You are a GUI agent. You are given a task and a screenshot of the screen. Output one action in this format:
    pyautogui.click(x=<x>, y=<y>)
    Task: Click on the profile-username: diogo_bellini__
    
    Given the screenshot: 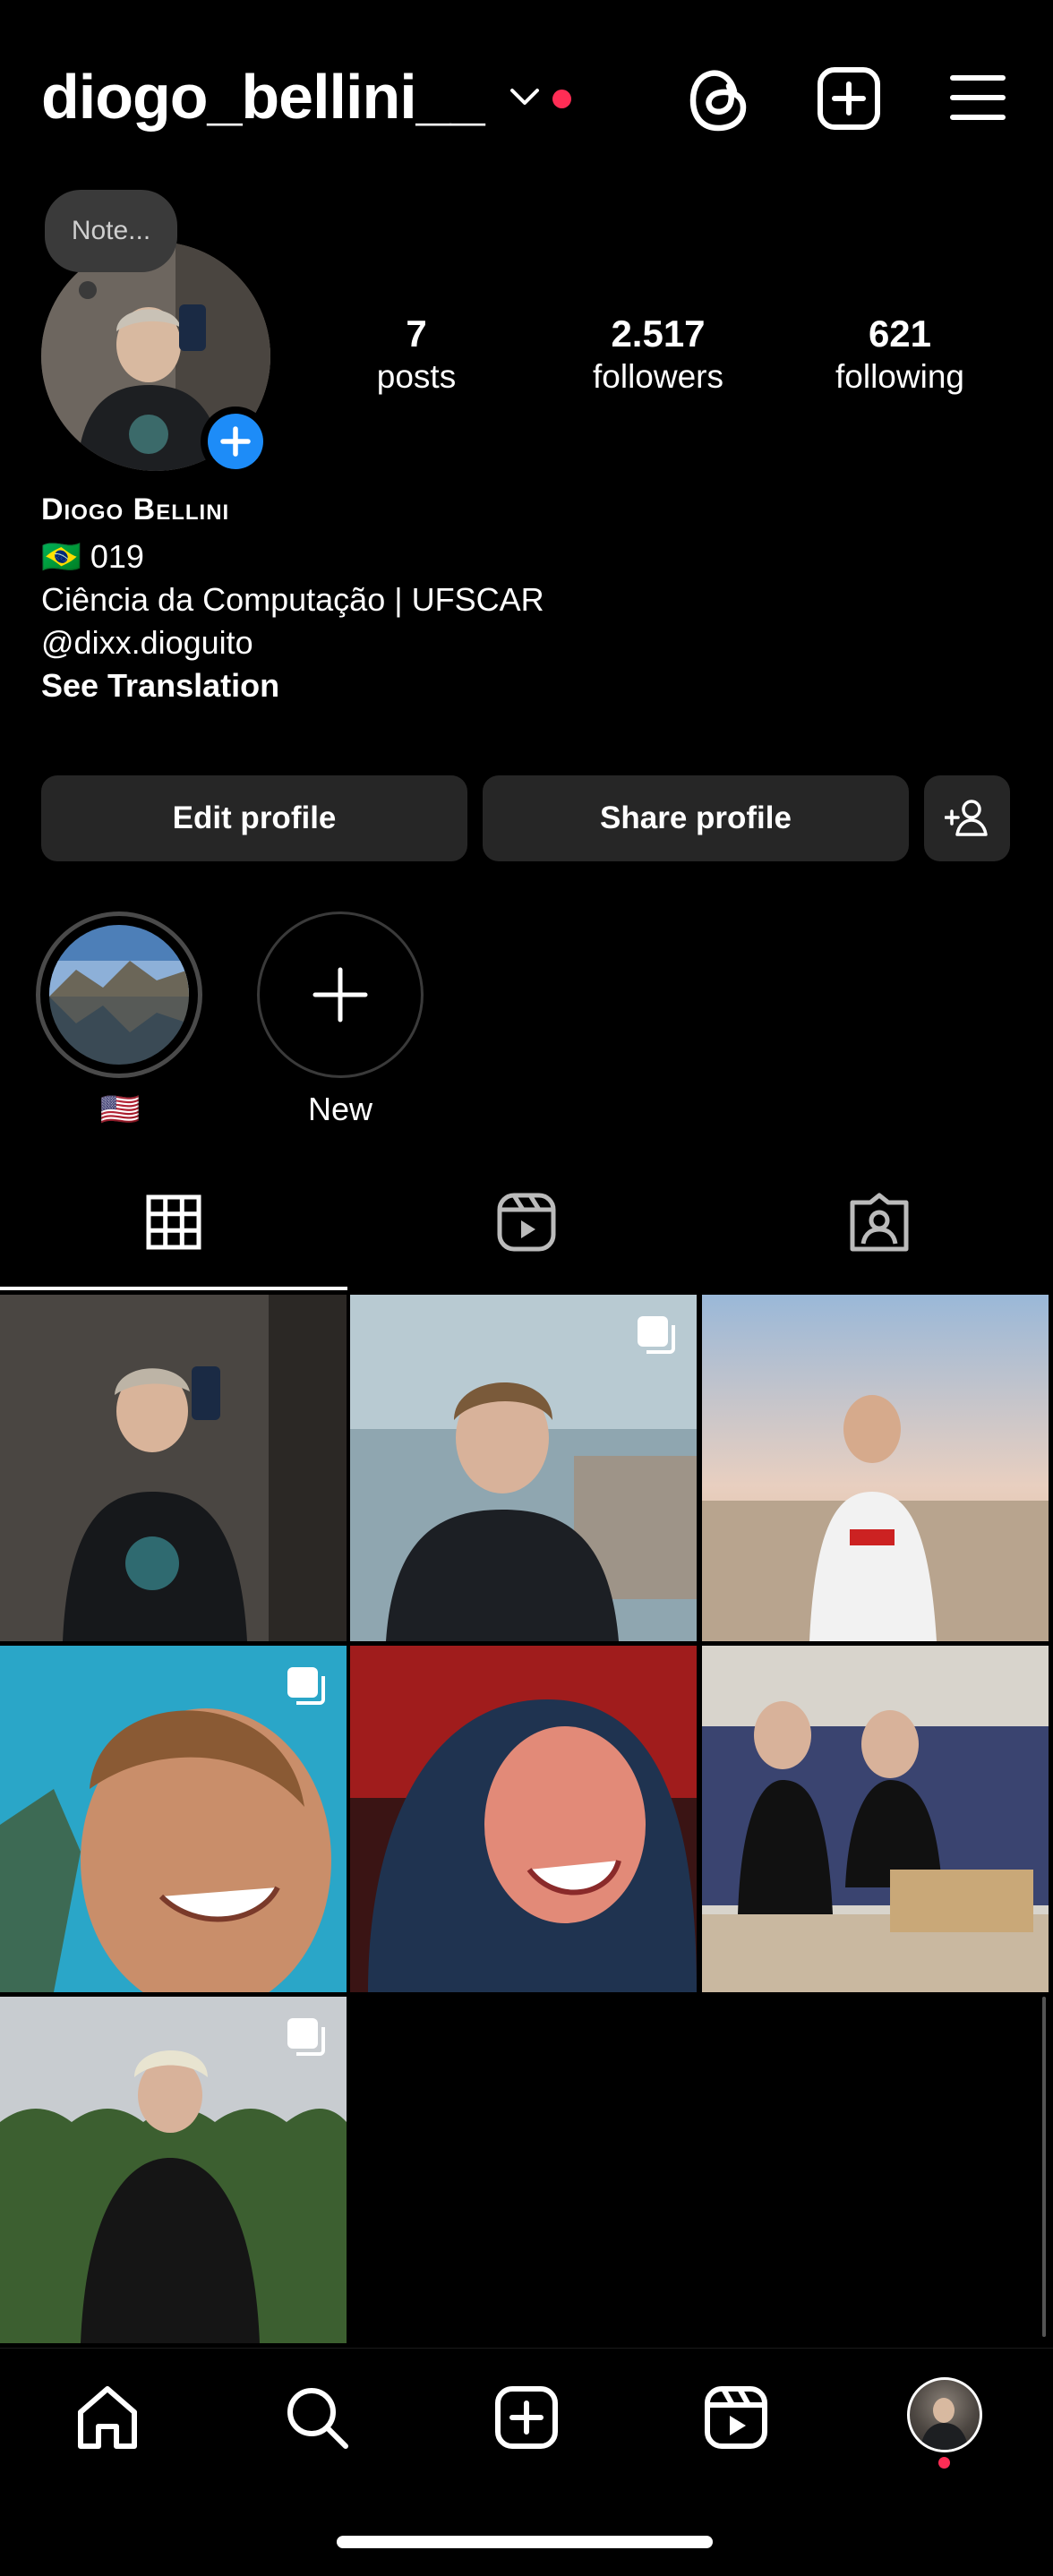 What is the action you would take?
    pyautogui.click(x=263, y=97)
    